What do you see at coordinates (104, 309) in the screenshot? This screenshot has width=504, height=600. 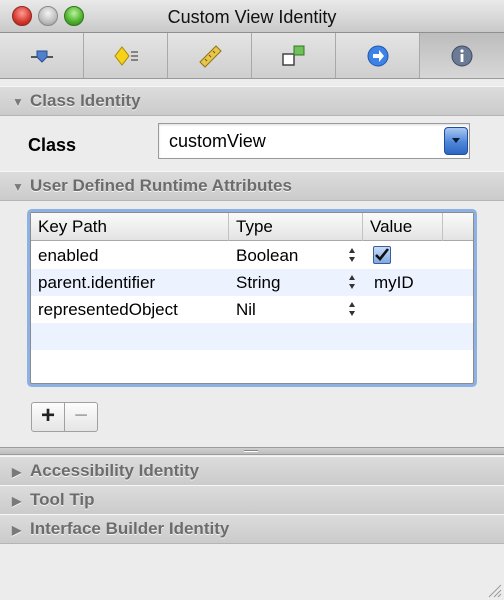 I see `key-path-cell: representedObject` at bounding box center [104, 309].